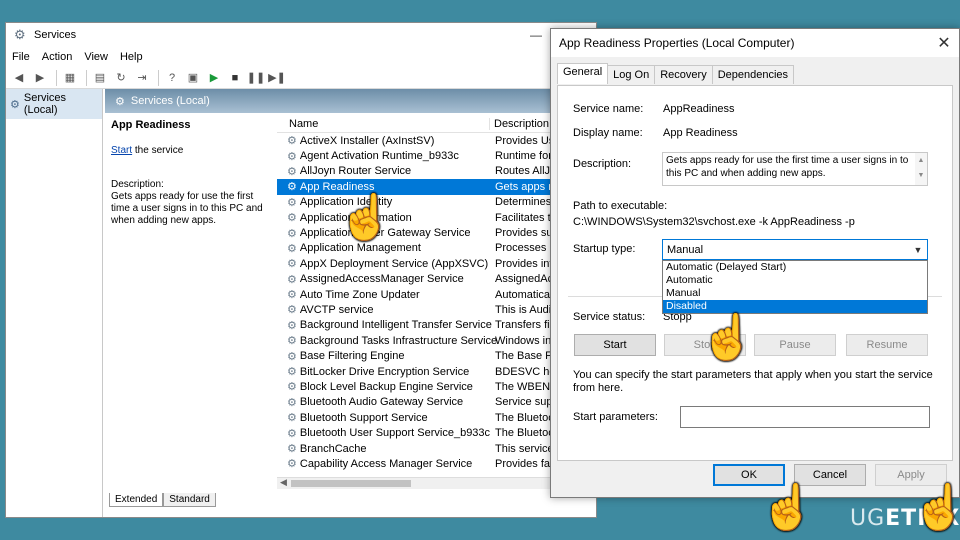 The height and width of the screenshot is (540, 960). What do you see at coordinates (131, 57) in the screenshot?
I see `menu-help: Help` at bounding box center [131, 57].